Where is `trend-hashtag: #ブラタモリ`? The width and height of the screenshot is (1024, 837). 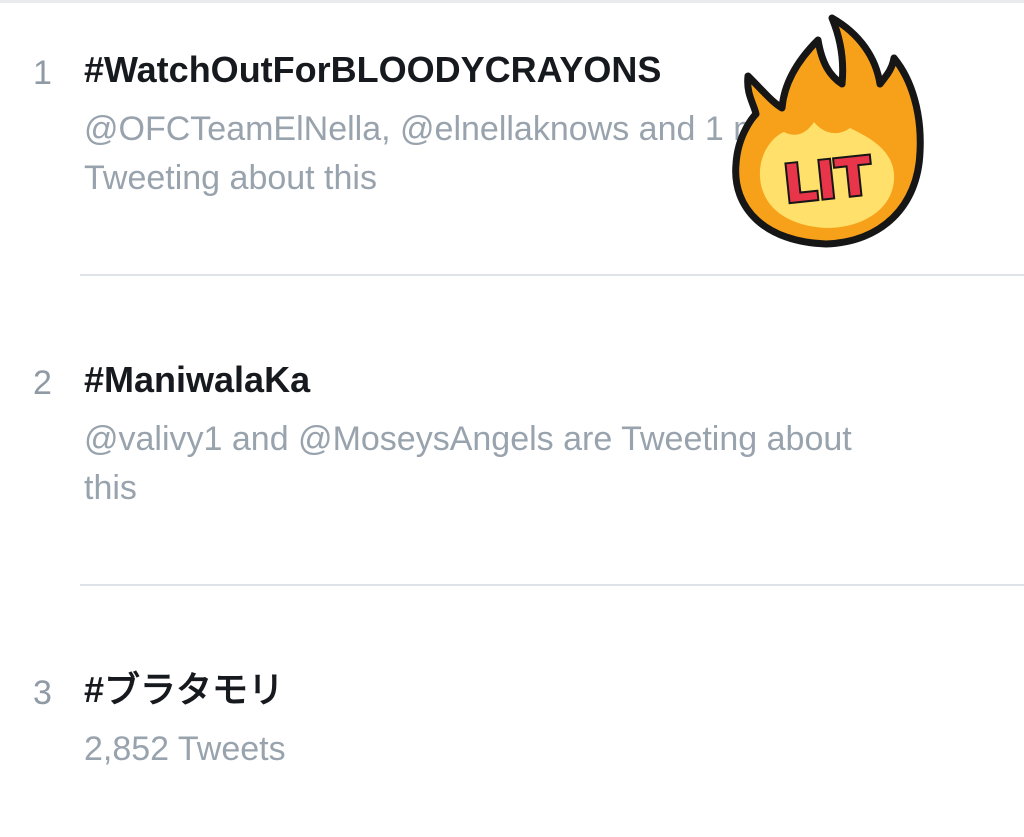
trend-hashtag: #ブラタモリ is located at coordinates (184, 690).